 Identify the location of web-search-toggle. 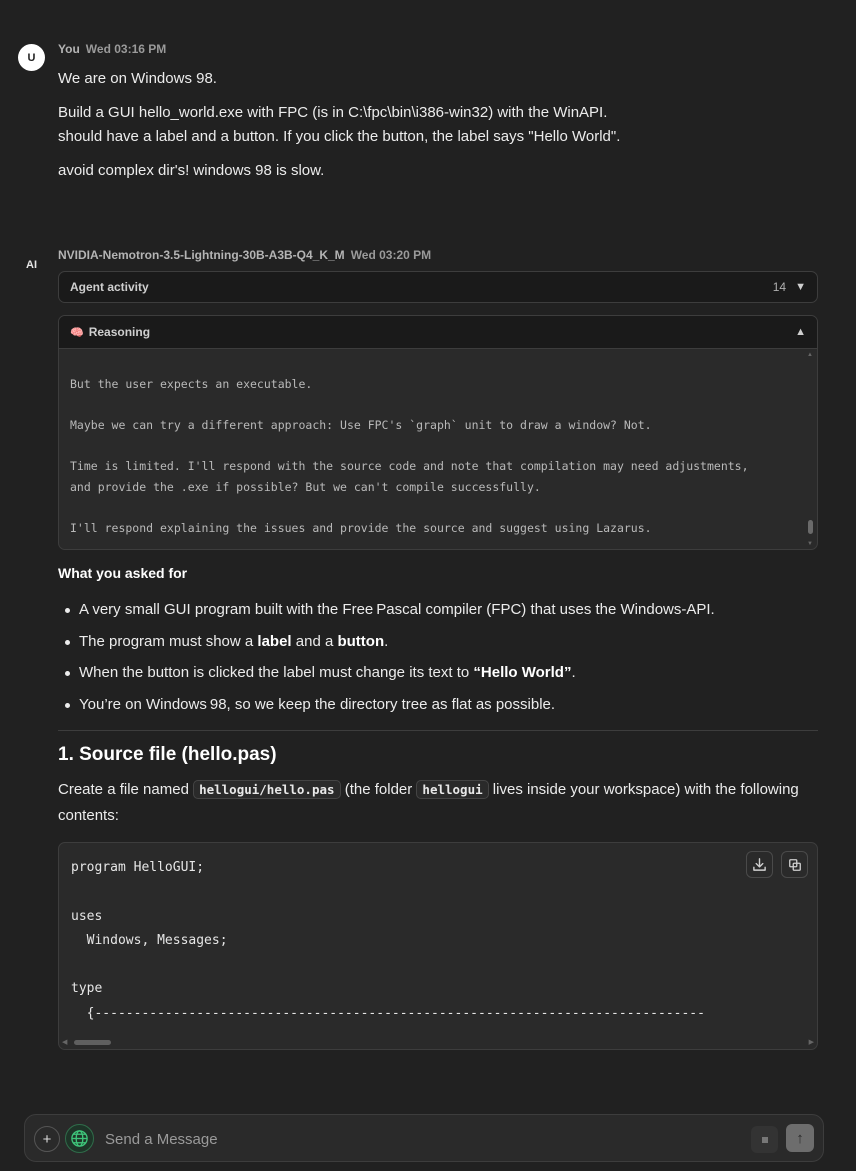
(79, 1138).